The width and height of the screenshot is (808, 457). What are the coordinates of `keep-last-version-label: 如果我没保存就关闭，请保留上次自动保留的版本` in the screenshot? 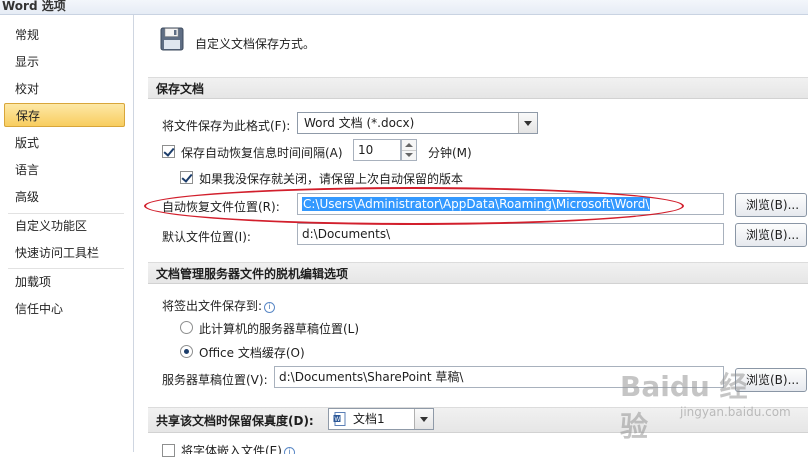 It's located at (331, 179).